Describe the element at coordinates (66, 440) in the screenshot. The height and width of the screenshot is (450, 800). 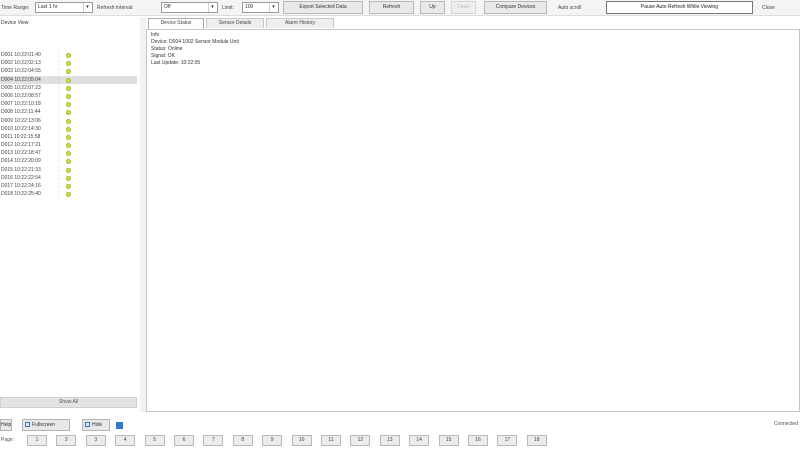
I see `page-number-button: 2` at that location.